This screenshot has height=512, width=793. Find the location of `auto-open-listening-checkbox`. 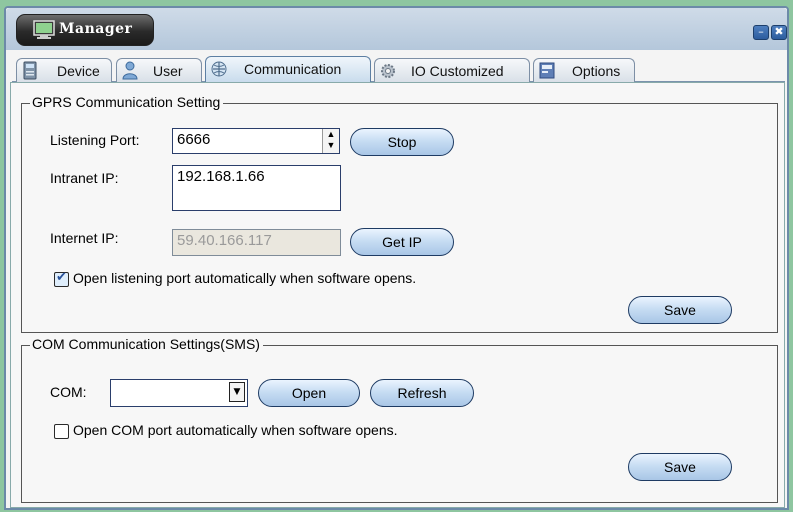

auto-open-listening-checkbox is located at coordinates (61, 278).